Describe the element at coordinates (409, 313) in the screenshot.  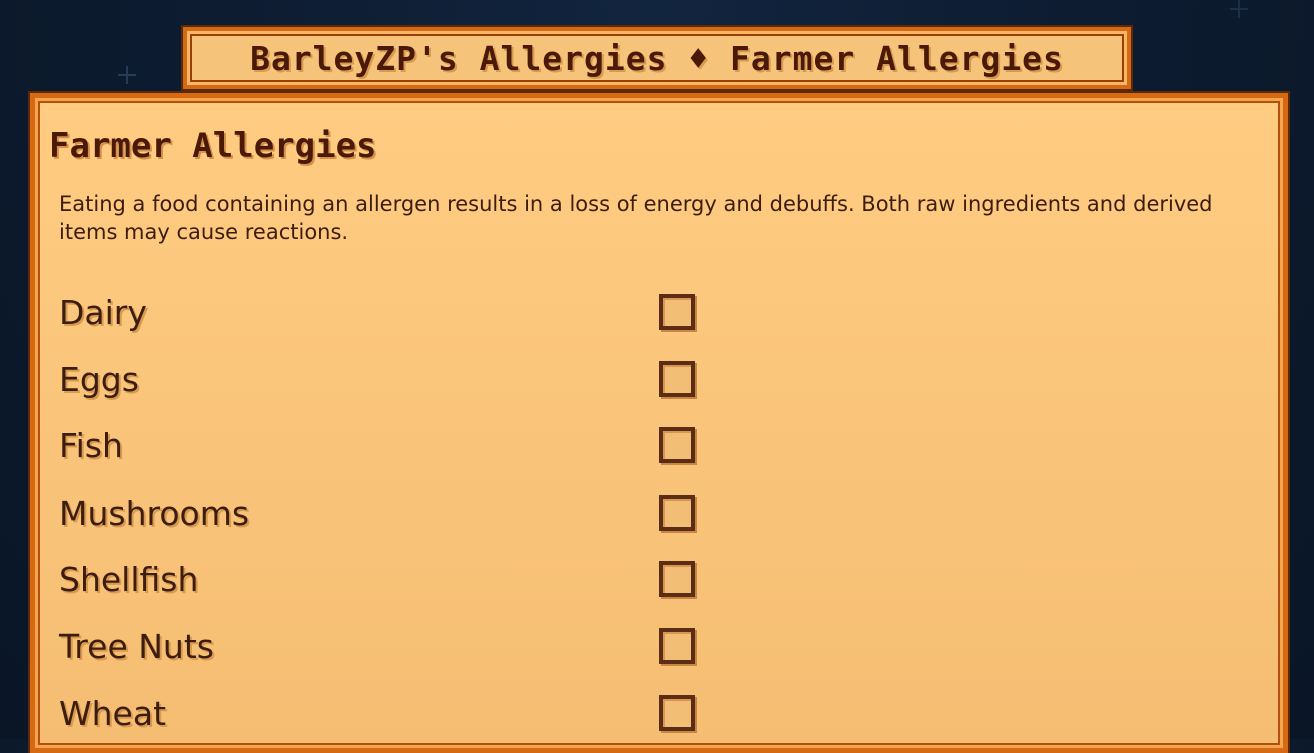
I see `allergen-row-dairy: Dairy` at that location.